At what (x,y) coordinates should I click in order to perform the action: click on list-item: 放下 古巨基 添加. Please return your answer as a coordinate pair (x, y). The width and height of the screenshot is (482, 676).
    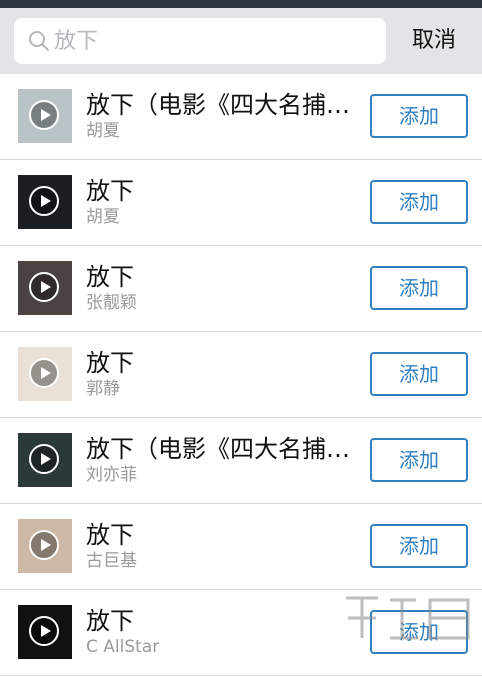
    Looking at the image, I should click on (241, 547).